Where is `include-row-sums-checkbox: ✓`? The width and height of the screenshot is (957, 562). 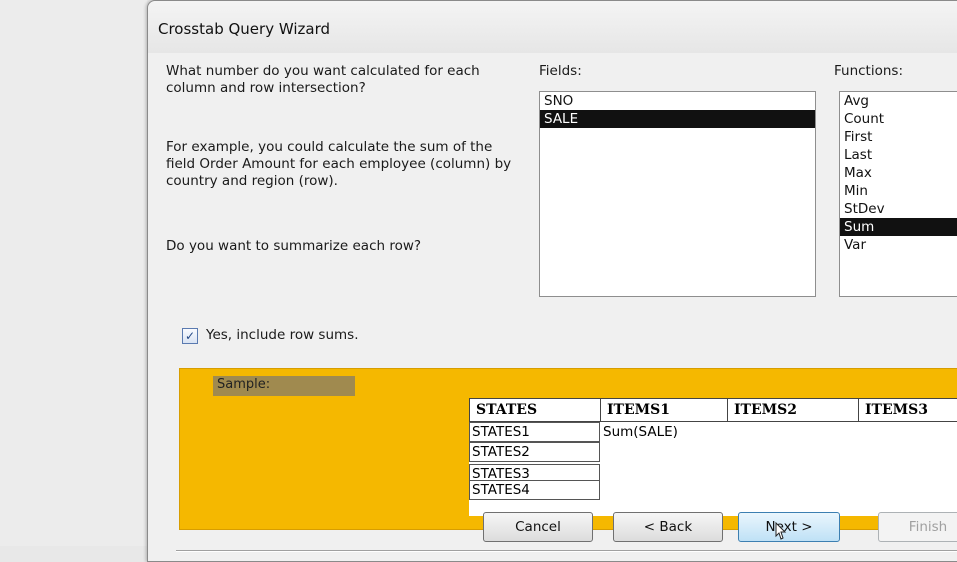 include-row-sums-checkbox: ✓ is located at coordinates (190, 336).